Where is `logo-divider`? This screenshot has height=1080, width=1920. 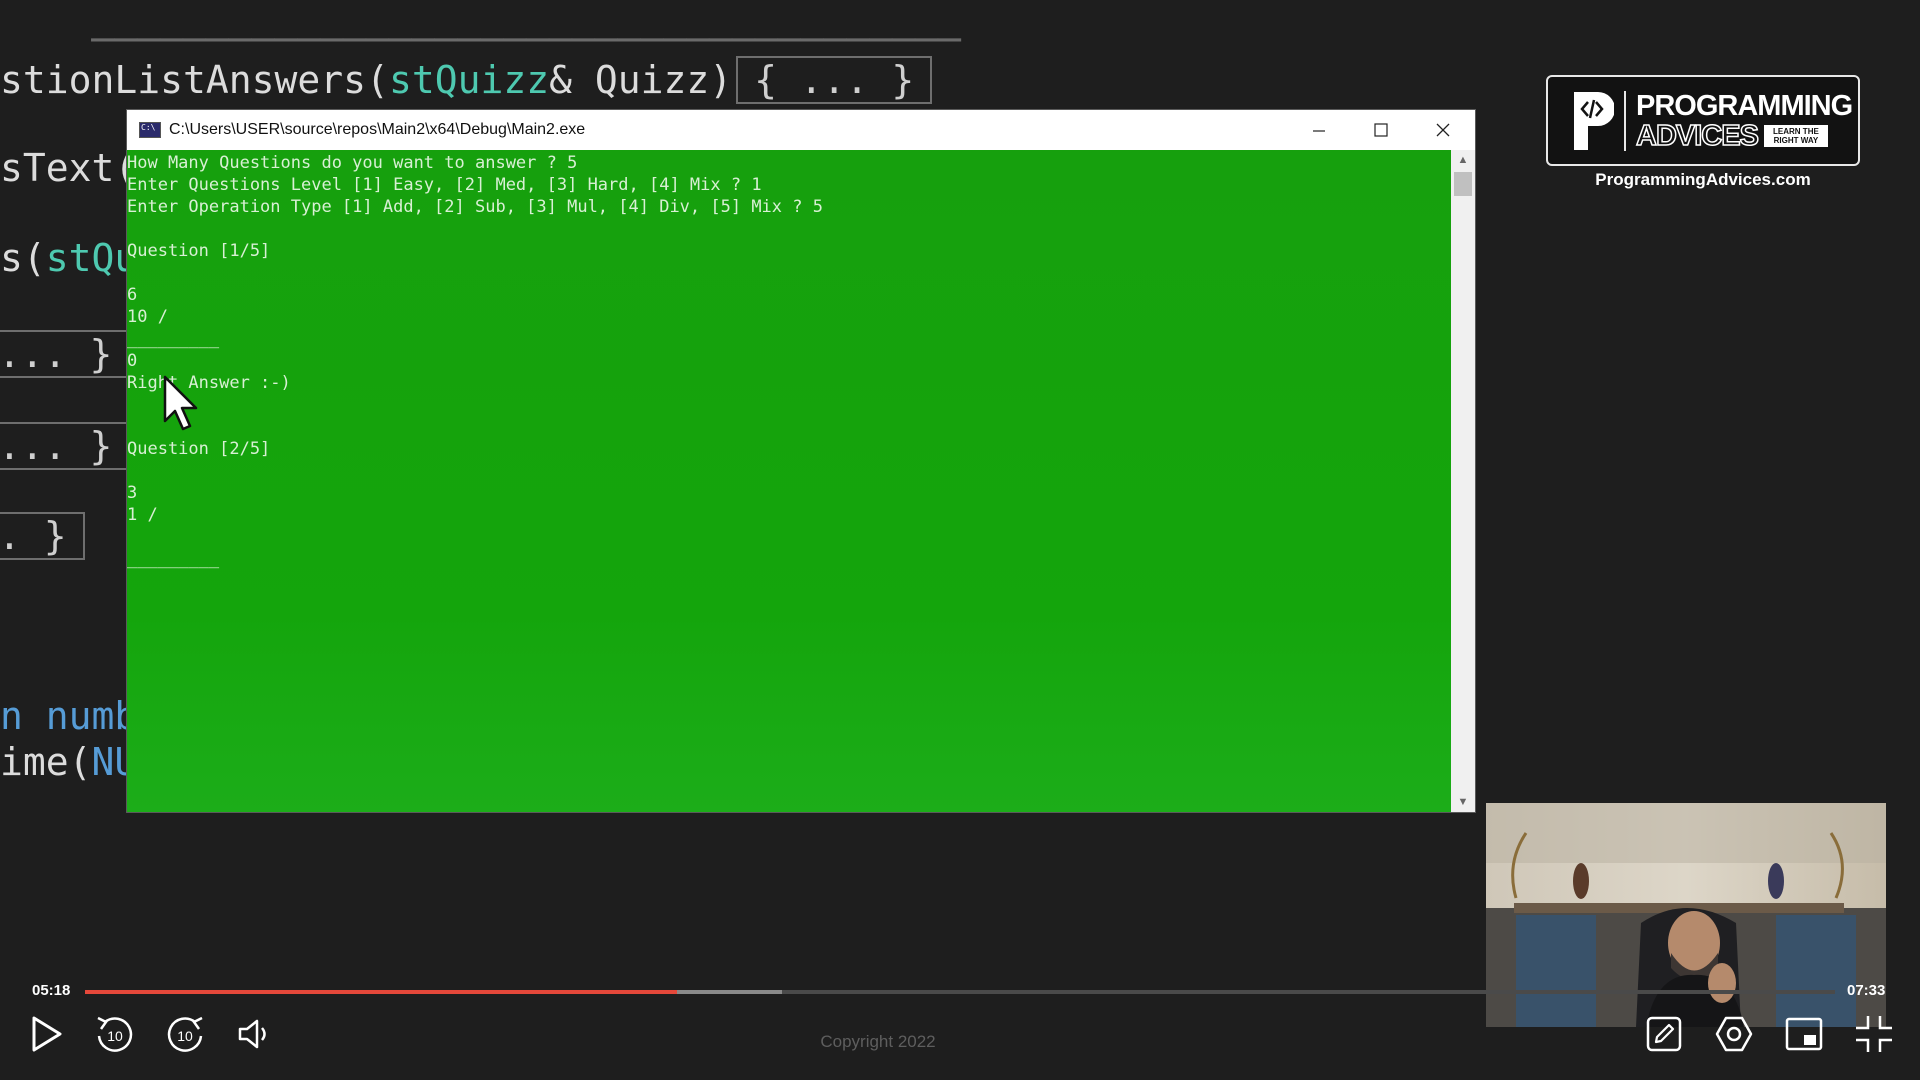
logo-divider is located at coordinates (1625, 120).